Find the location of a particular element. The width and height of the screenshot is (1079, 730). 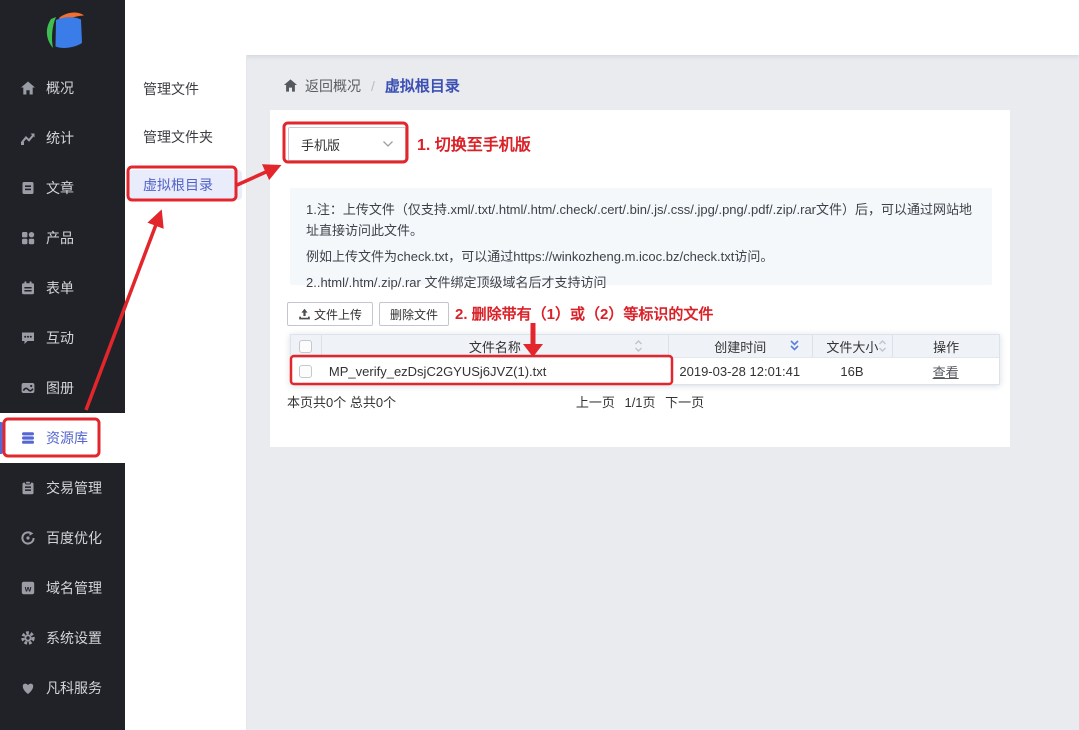

sidebar-item-baidu-seo: 百度优化 is located at coordinates (62, 538).